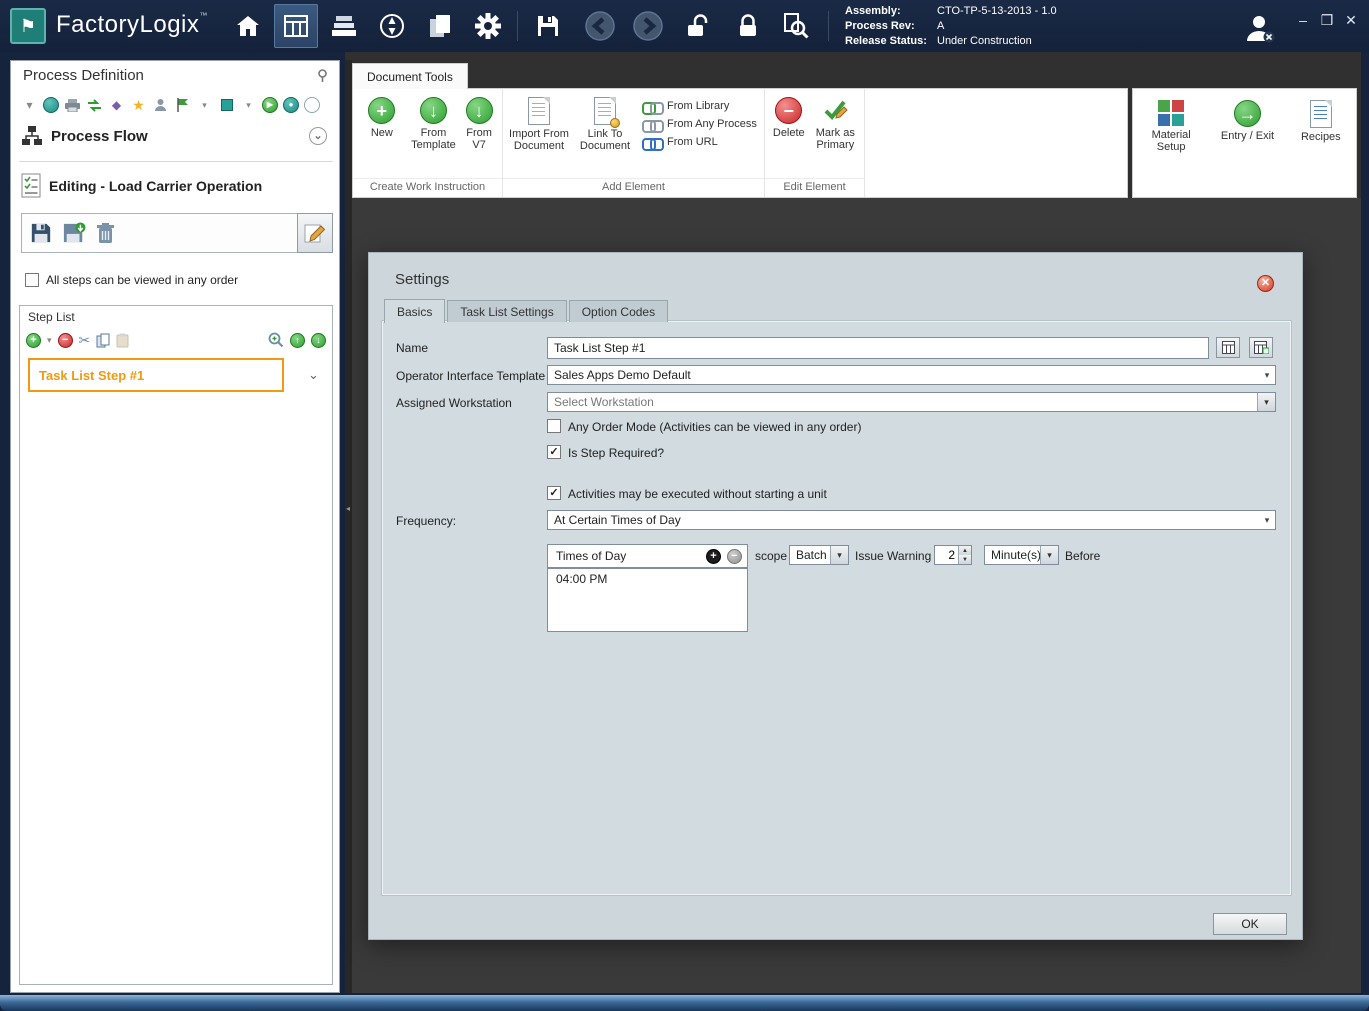 The image size is (1369, 1011). What do you see at coordinates (734, 556) in the screenshot?
I see `remove-time-icon: −` at bounding box center [734, 556].